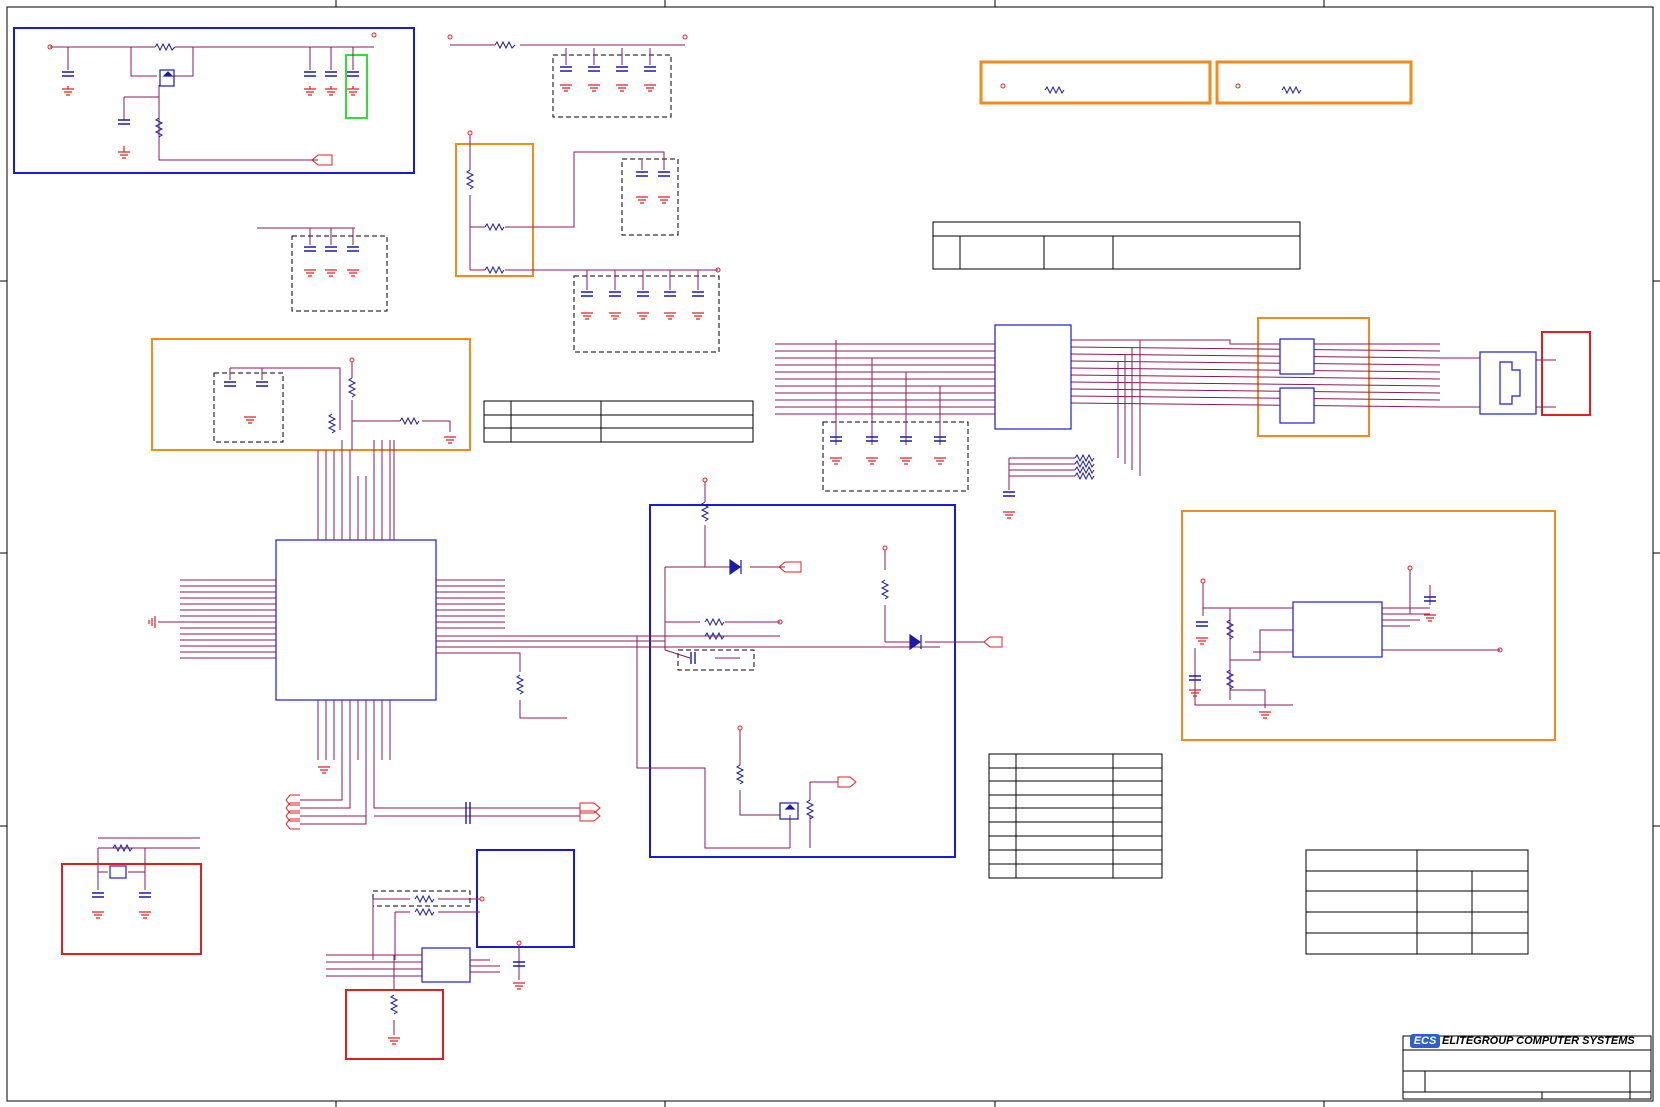  I want to click on box-red-crystal, so click(131, 909).